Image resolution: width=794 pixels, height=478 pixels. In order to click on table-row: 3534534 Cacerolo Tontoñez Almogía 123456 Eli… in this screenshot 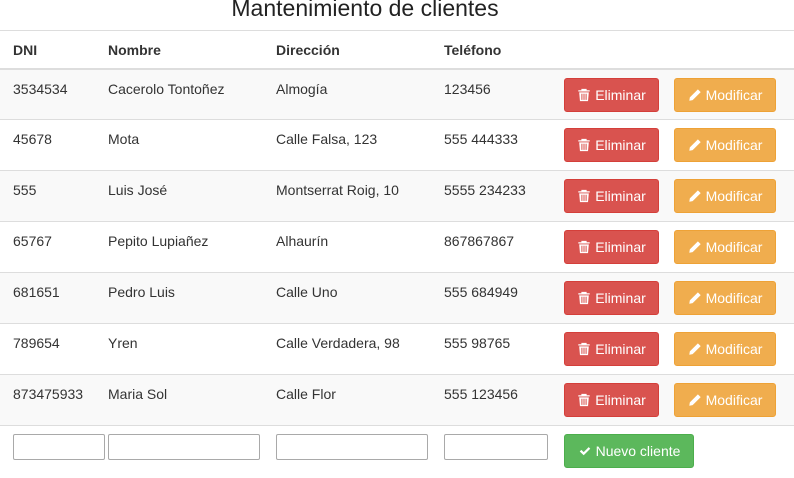, I will do `click(397, 94)`.